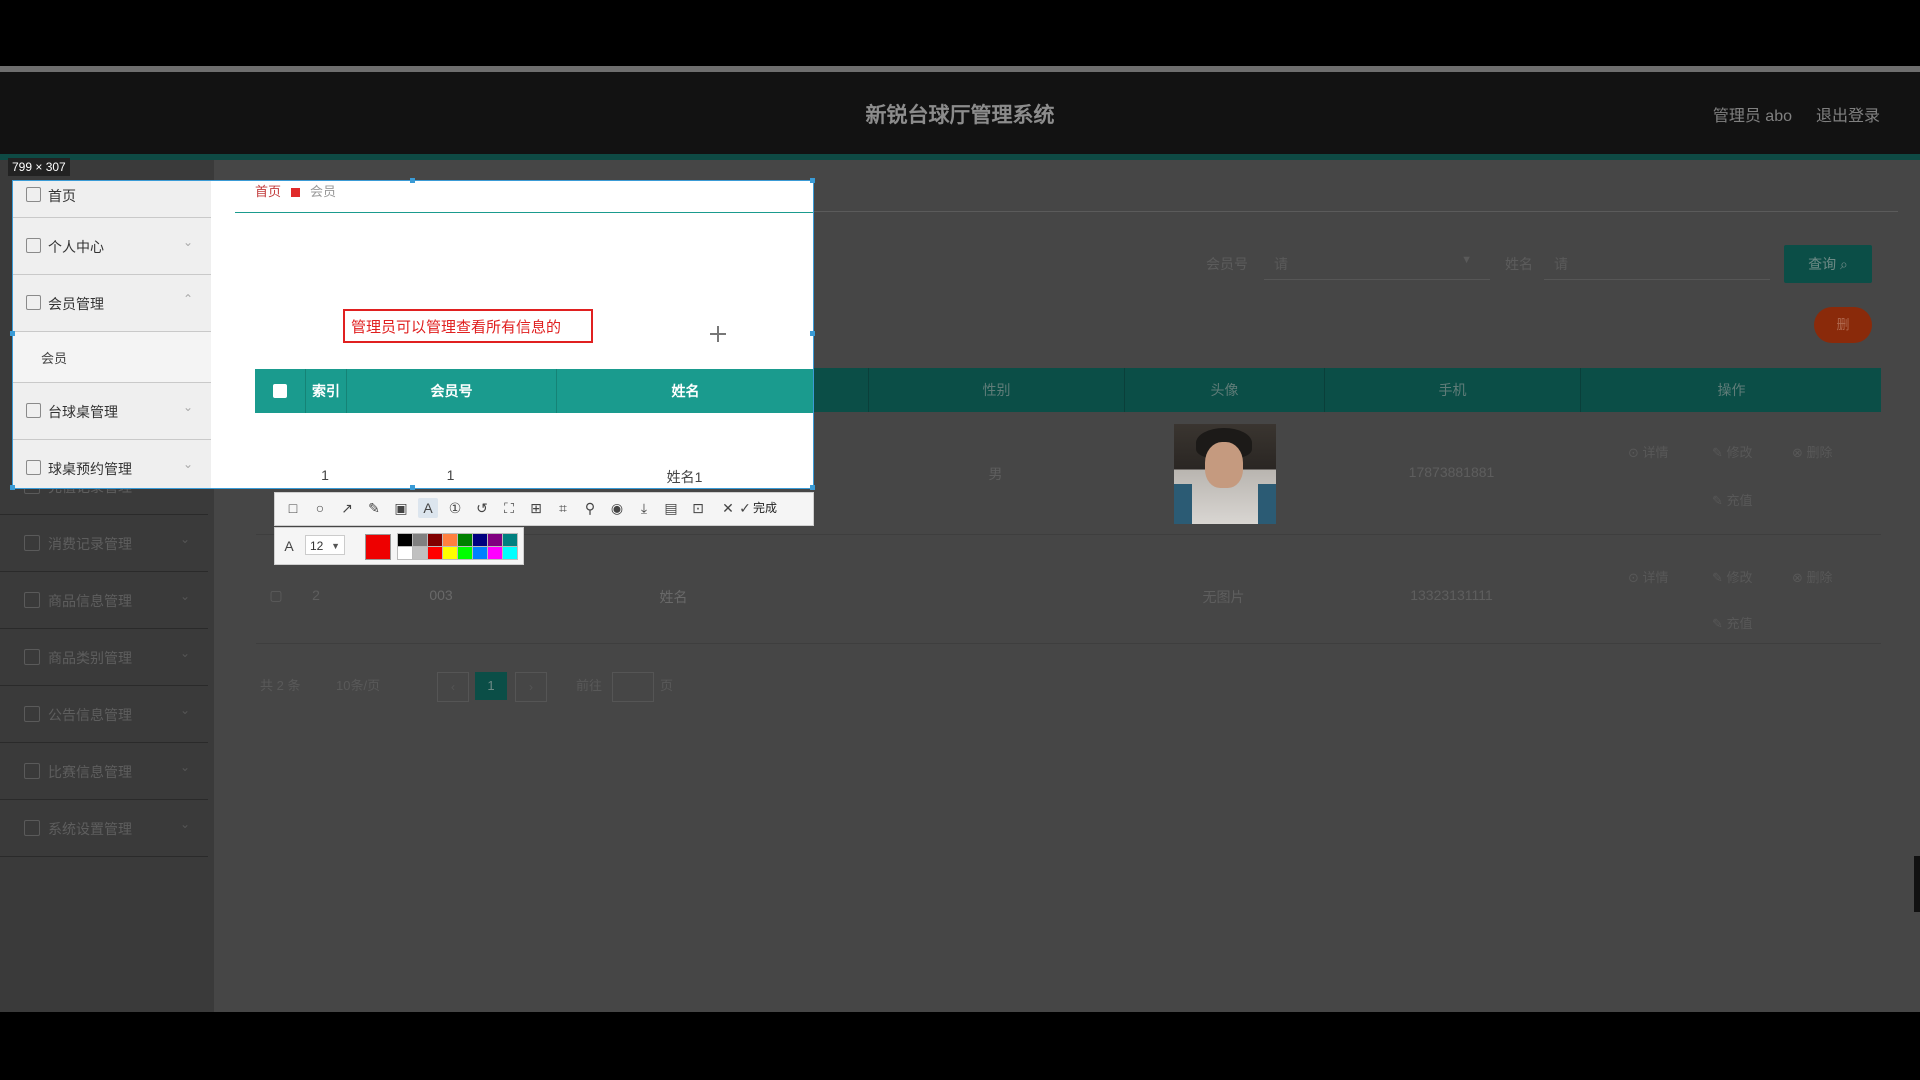 Image resolution: width=1920 pixels, height=1080 pixels. What do you see at coordinates (378, 547) in the screenshot?
I see `current-color-swatch` at bounding box center [378, 547].